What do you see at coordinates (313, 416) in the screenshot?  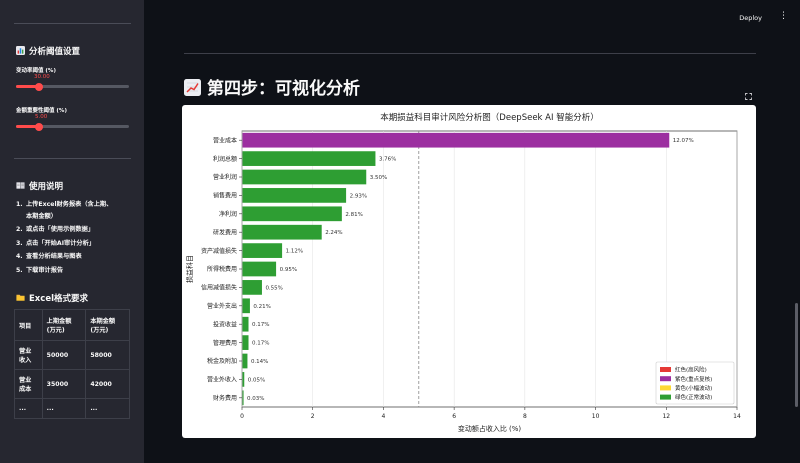 I see `x-tick-label: 2` at bounding box center [313, 416].